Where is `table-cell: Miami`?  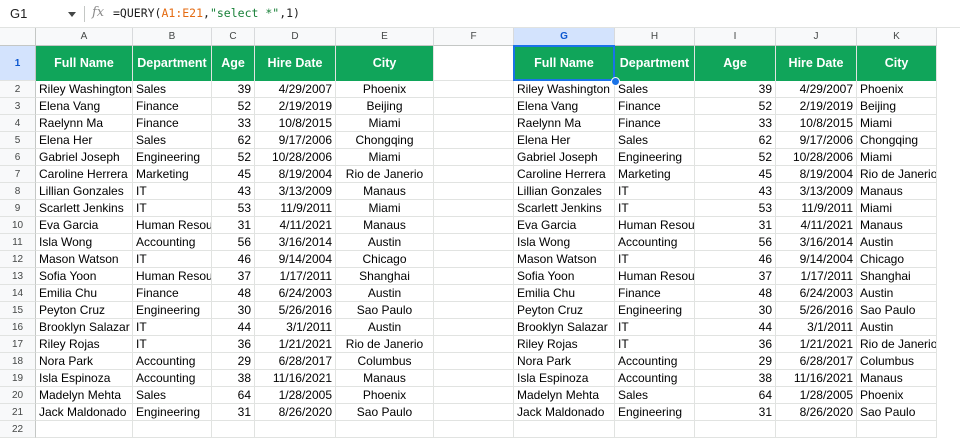
table-cell: Miami is located at coordinates (897, 123).